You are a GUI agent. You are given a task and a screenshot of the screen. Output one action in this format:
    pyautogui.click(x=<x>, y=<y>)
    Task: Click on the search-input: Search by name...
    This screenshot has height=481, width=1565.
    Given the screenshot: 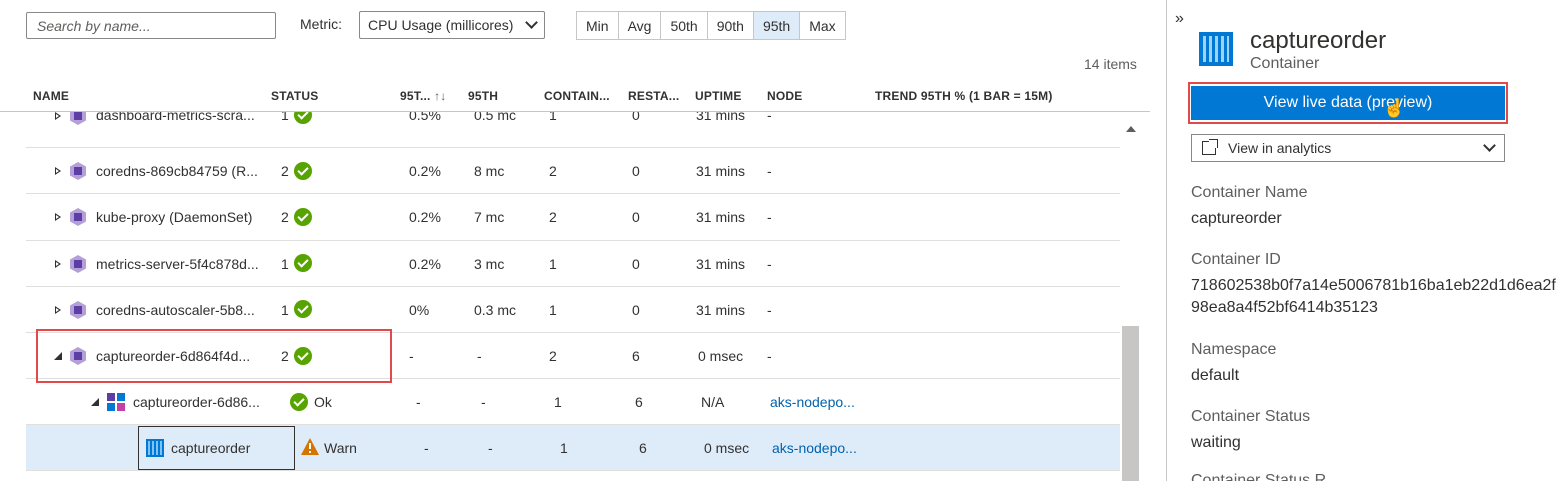 What is the action you would take?
    pyautogui.click(x=151, y=25)
    